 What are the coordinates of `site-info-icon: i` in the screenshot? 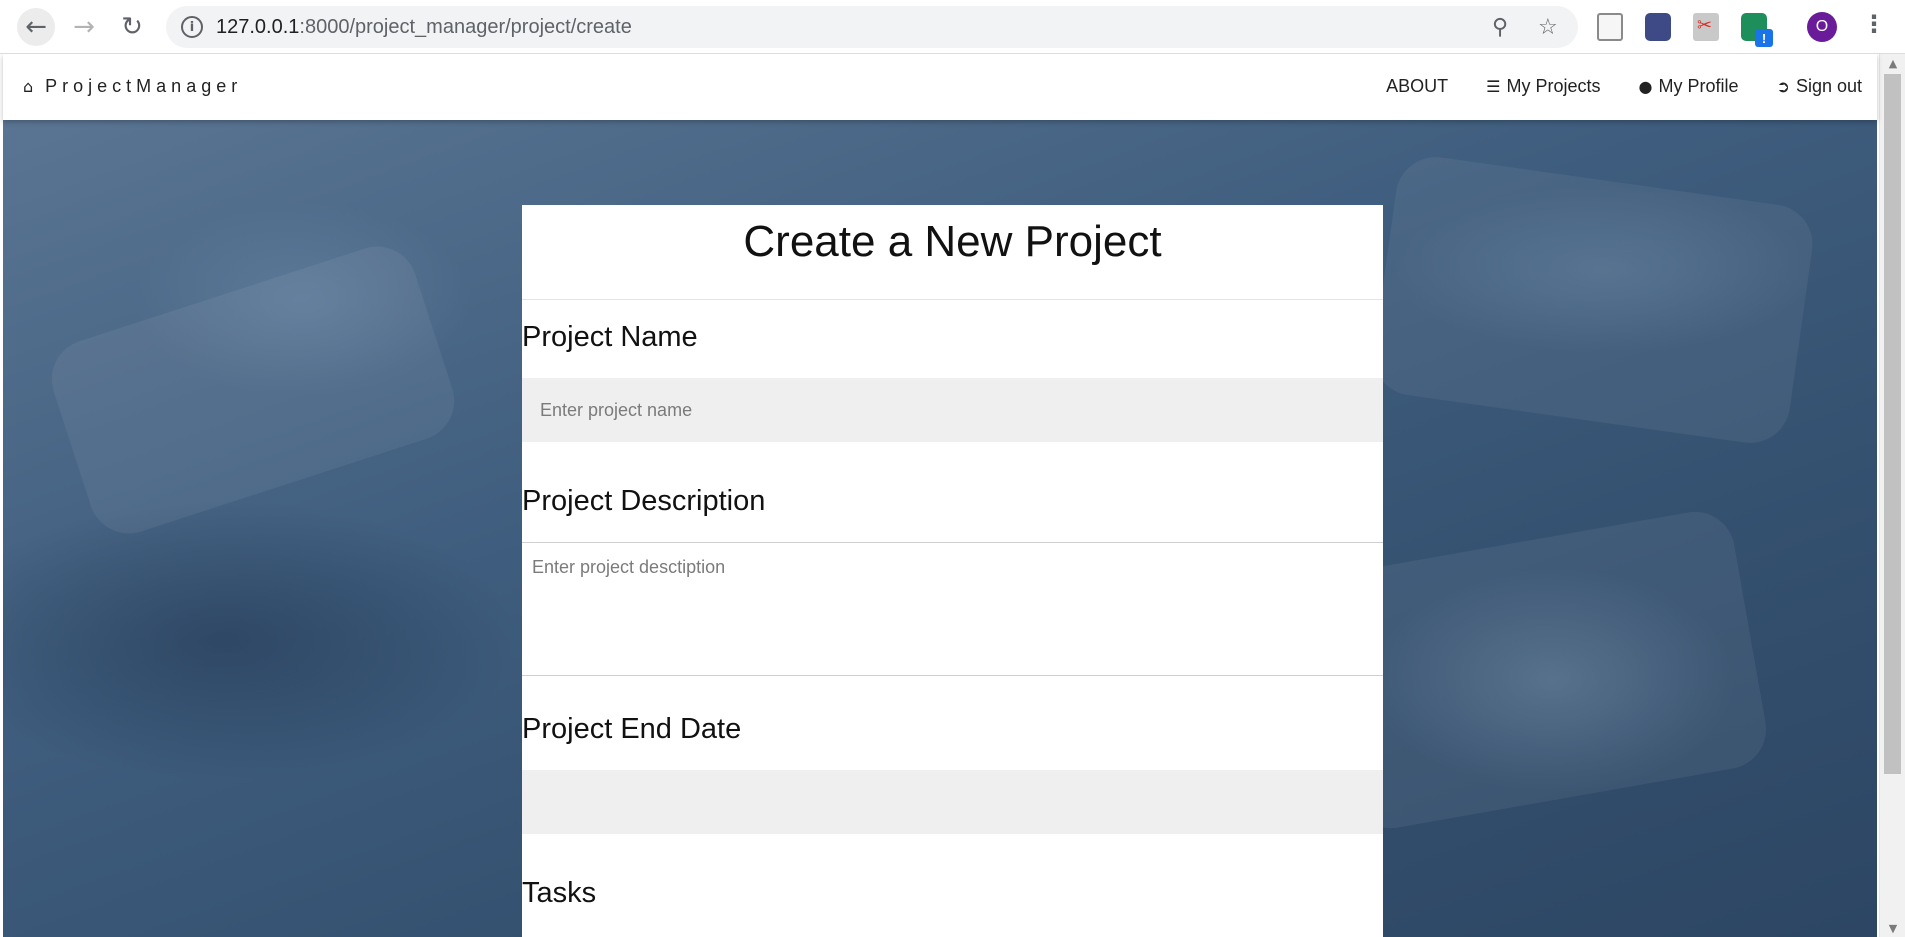 It's located at (192, 27).